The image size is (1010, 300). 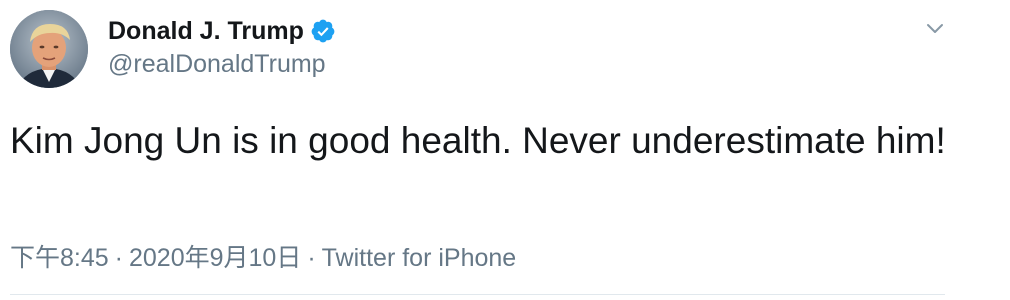 What do you see at coordinates (217, 64) in the screenshot?
I see `author-handle: @realDonaldTrump` at bounding box center [217, 64].